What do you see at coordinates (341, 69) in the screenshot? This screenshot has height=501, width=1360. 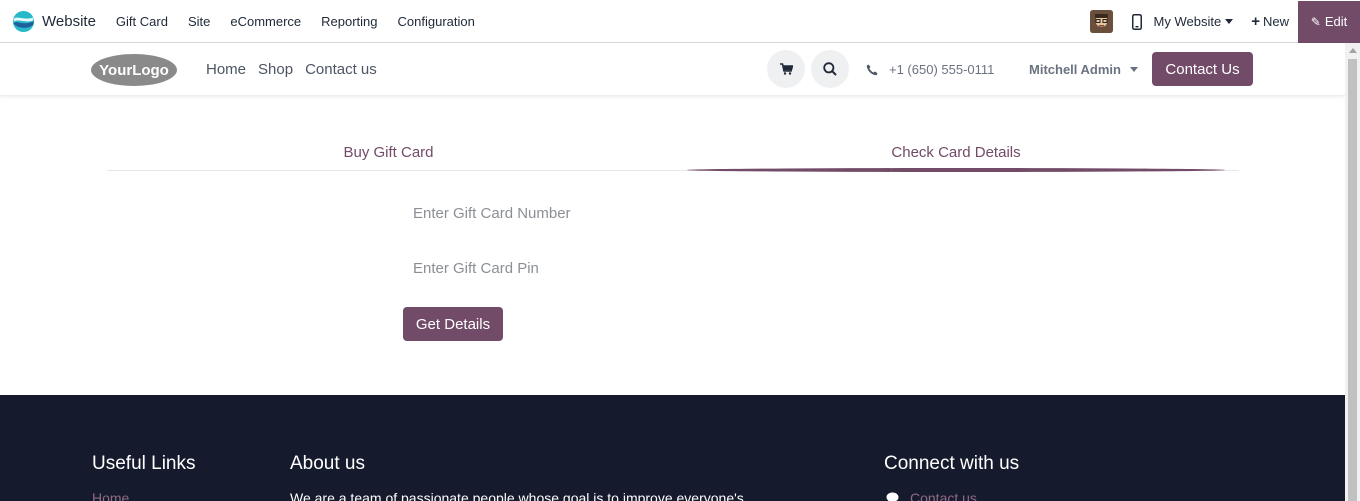 I see `nav-contact-us: Contact us` at bounding box center [341, 69].